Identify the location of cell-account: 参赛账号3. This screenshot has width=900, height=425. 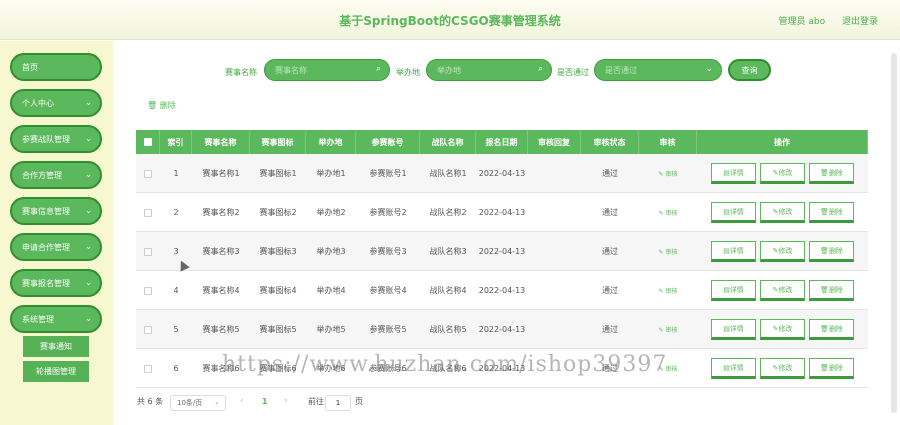
(388, 251).